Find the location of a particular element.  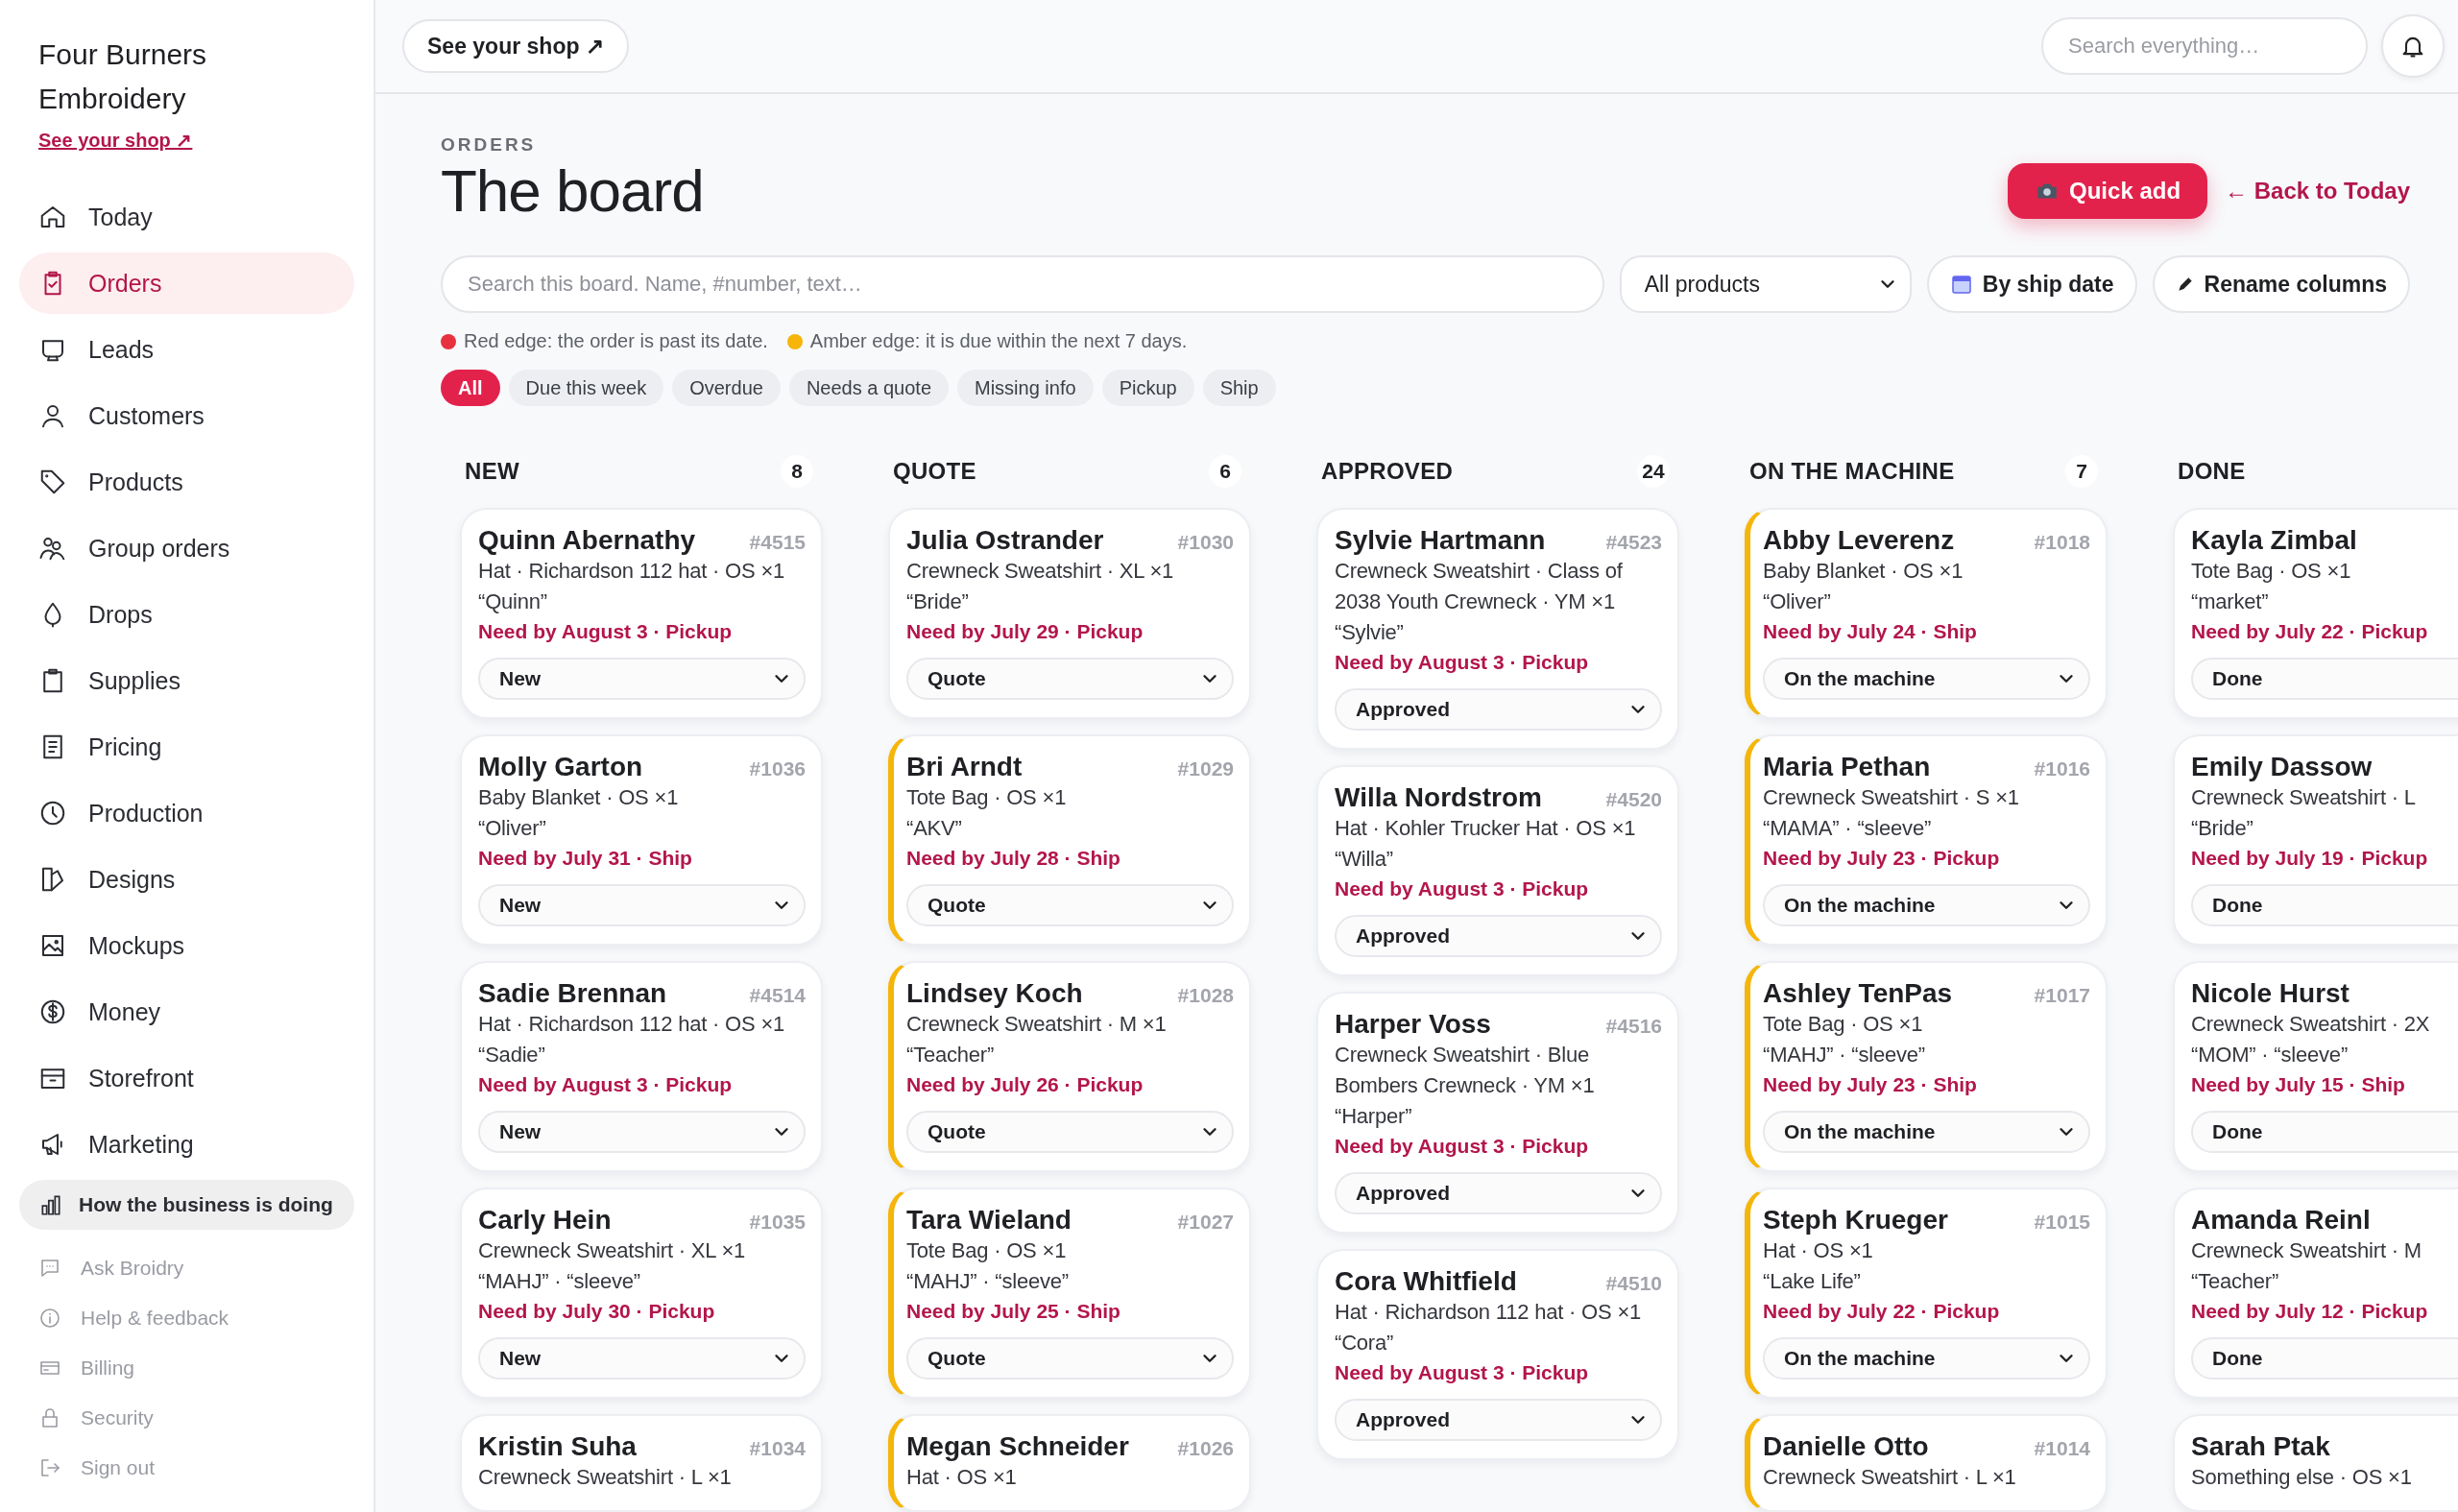

customer-name: Sylvie Hartmann is located at coordinates (1441, 540).